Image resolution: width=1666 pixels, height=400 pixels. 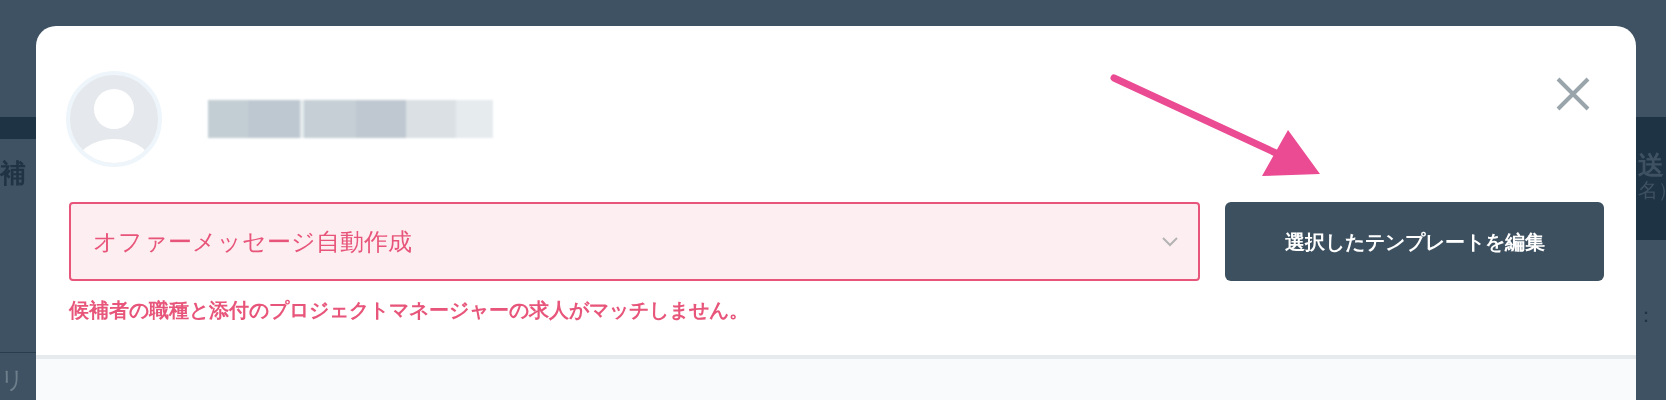 What do you see at coordinates (1646, 315) in the screenshot?
I see `background-text: ：` at bounding box center [1646, 315].